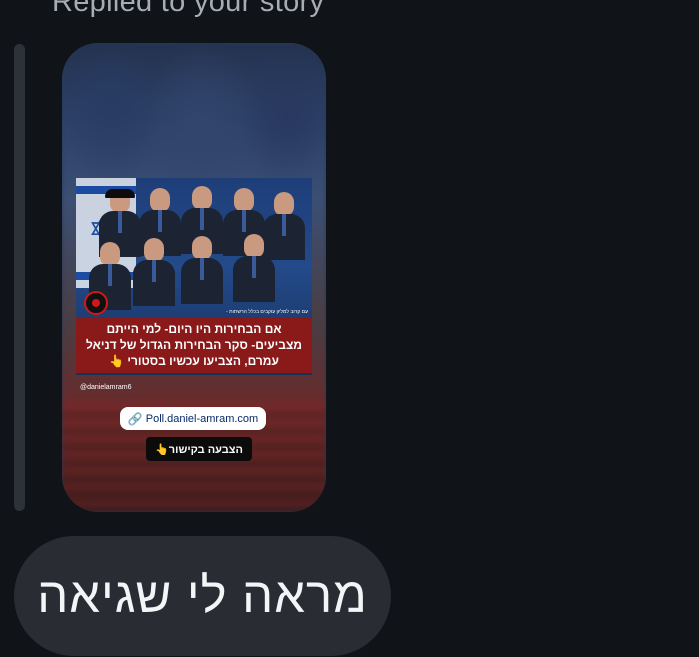 Image resolution: width=699 pixels, height=657 pixels. What do you see at coordinates (106, 387) in the screenshot?
I see `story-handle: @danielamram6` at bounding box center [106, 387].